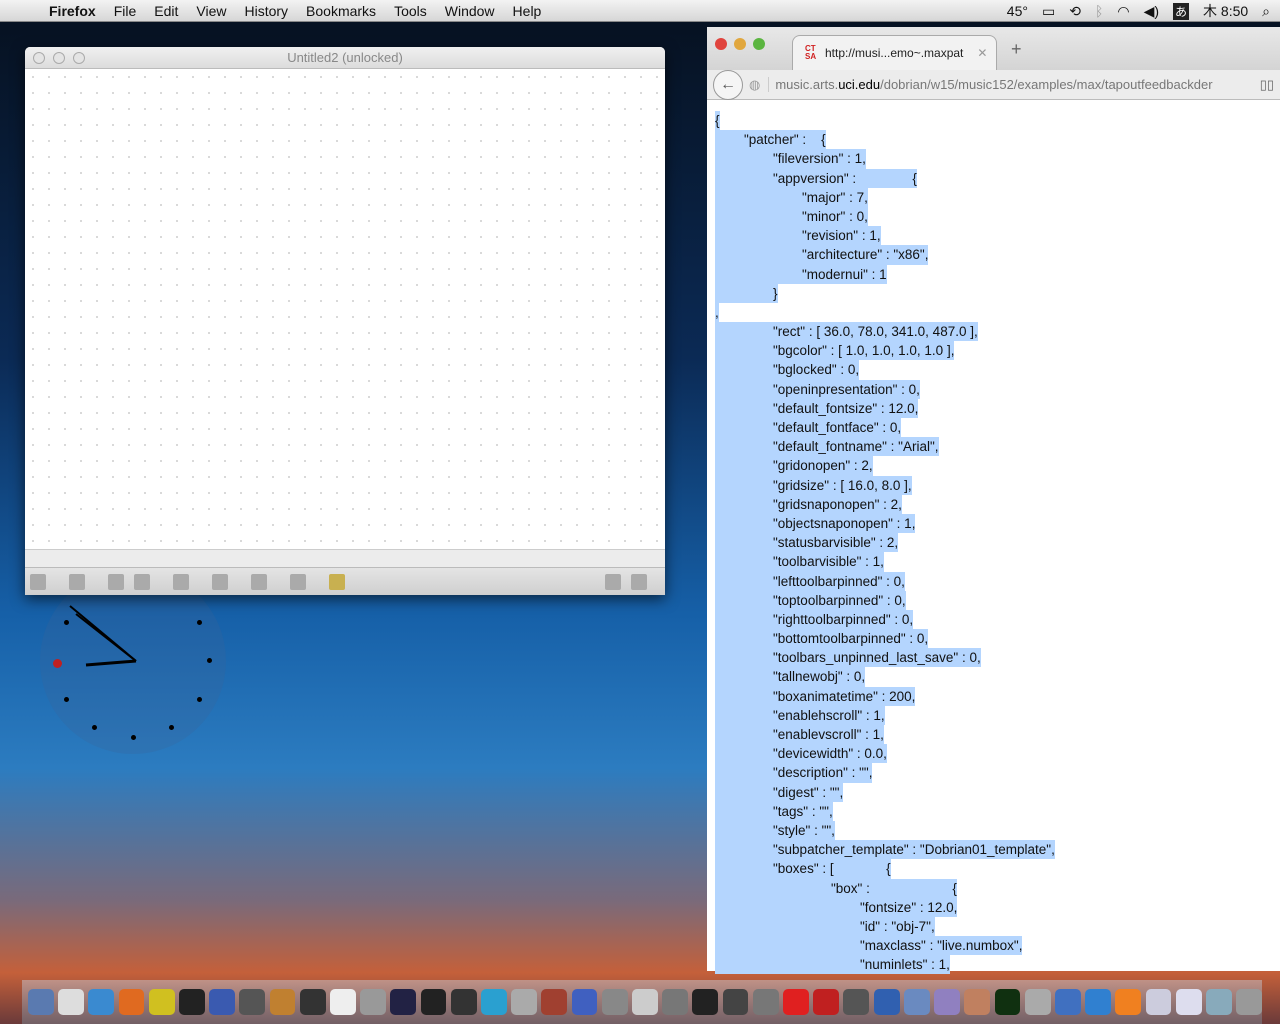 The image size is (1280, 1024). What do you see at coordinates (116, 582) in the screenshot?
I see `new-view-icon` at bounding box center [116, 582].